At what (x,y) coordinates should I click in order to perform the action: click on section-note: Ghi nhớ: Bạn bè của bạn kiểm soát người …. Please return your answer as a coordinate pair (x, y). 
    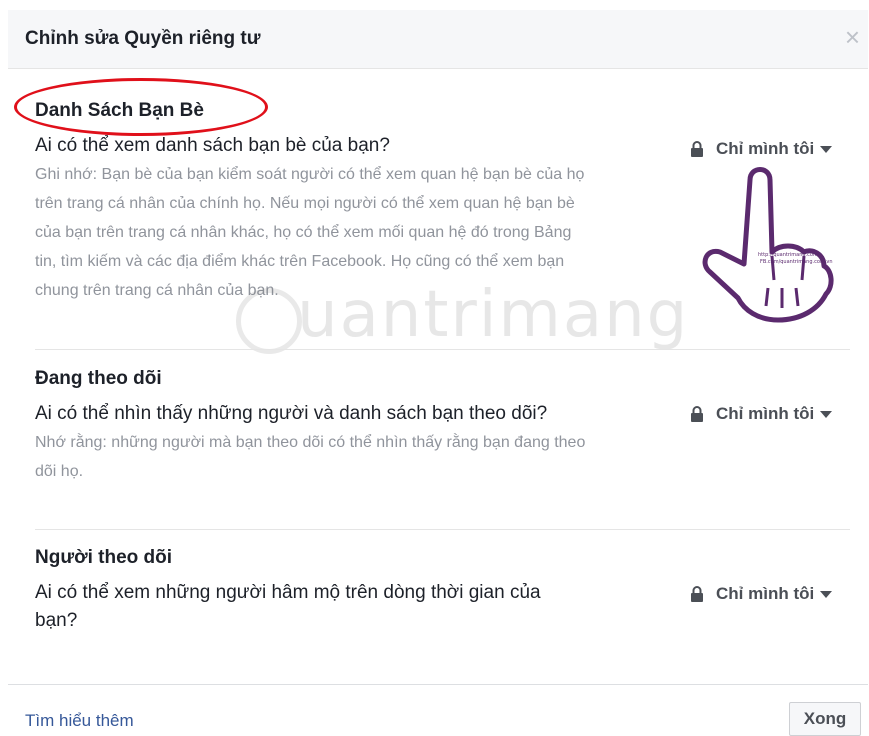
    Looking at the image, I should click on (310, 232).